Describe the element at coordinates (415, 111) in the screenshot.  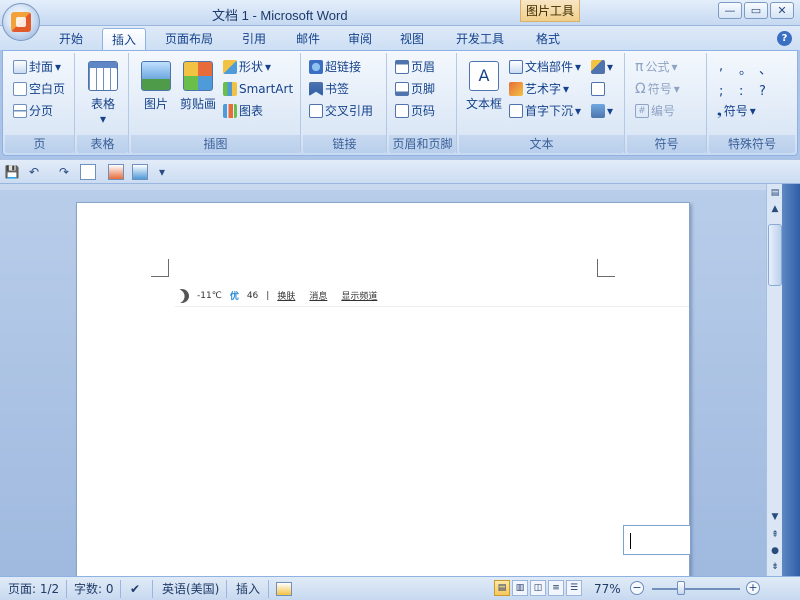
I see `page-number-button: 页码` at that location.